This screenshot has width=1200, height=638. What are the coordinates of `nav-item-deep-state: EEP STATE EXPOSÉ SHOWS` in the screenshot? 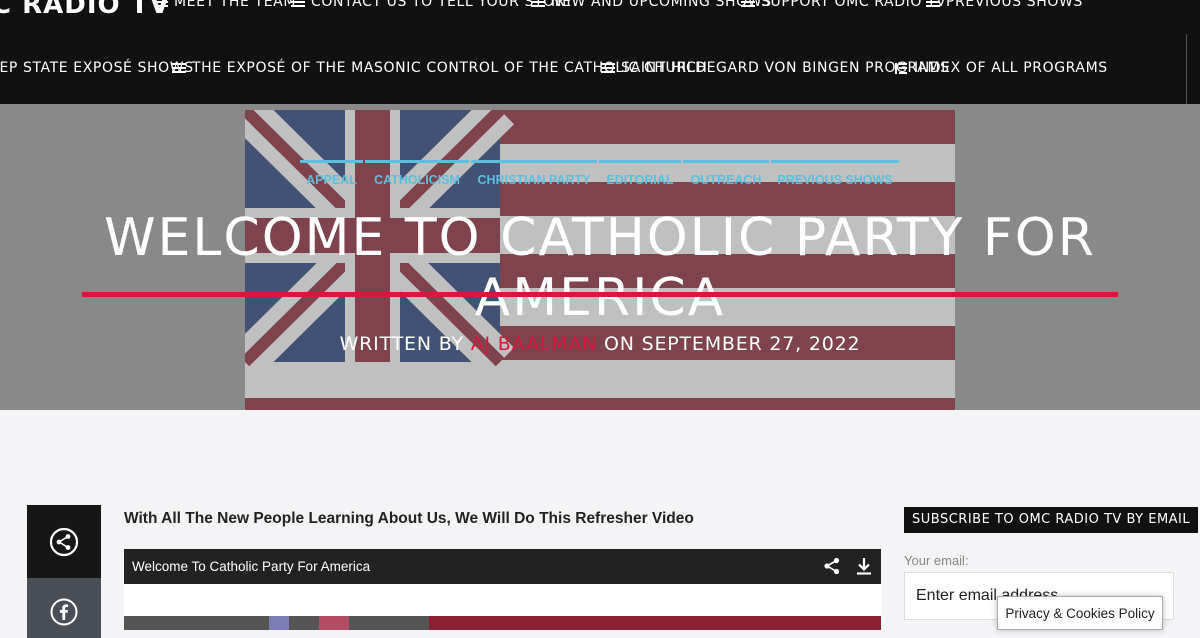 It's located at (97, 68).